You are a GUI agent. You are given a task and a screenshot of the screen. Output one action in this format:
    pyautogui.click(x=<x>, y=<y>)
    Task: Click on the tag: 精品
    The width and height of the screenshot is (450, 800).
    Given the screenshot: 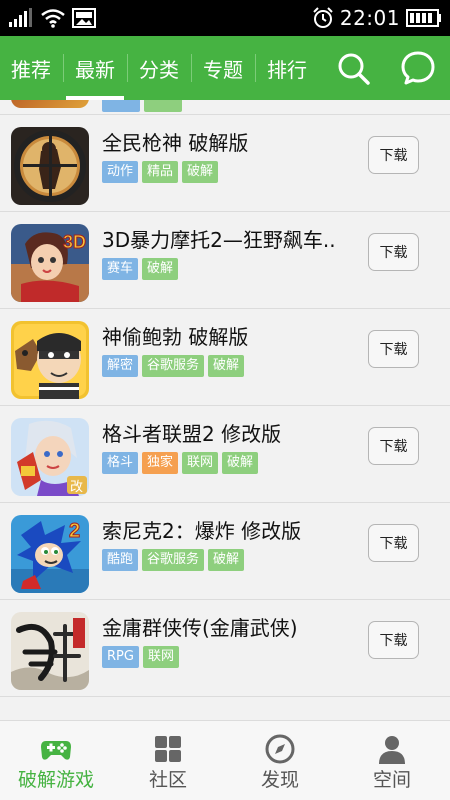 What is the action you would take?
    pyautogui.click(x=160, y=172)
    